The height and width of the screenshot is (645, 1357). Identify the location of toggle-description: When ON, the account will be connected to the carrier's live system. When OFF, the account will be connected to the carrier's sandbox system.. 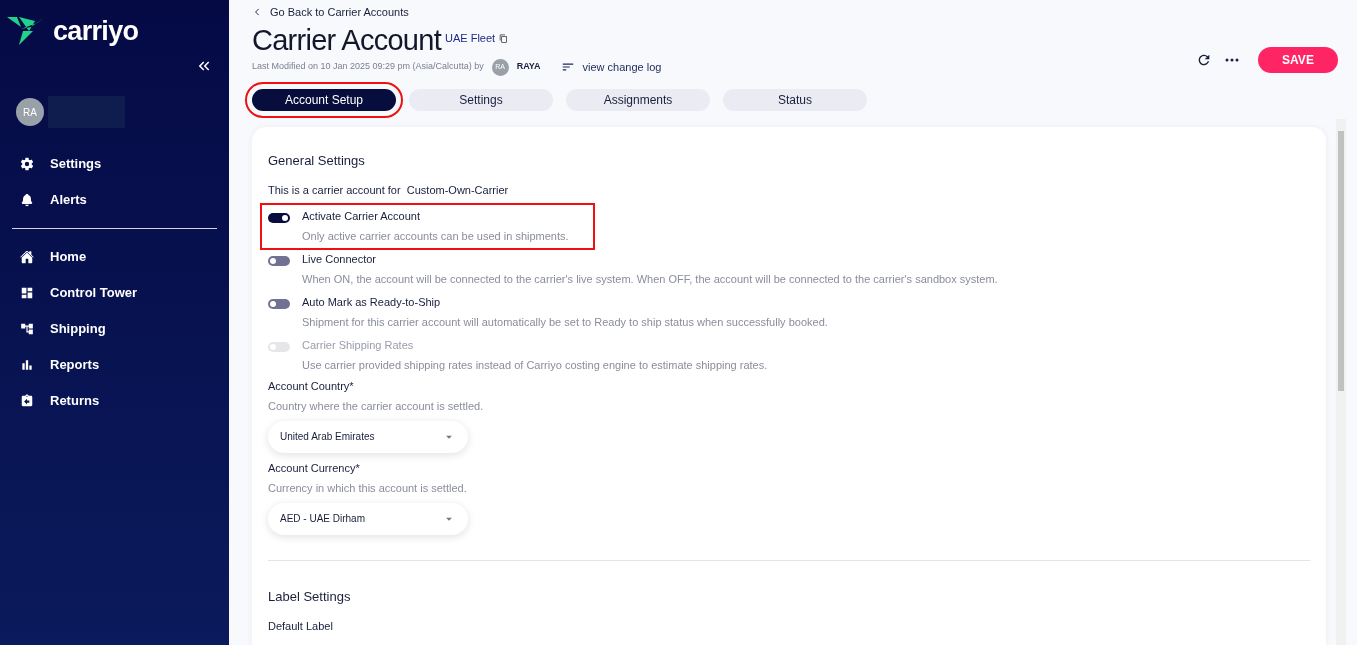
(650, 279).